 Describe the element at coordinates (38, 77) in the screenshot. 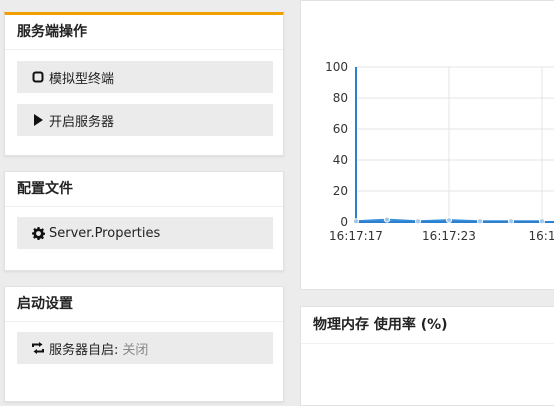

I see `square-icon` at that location.